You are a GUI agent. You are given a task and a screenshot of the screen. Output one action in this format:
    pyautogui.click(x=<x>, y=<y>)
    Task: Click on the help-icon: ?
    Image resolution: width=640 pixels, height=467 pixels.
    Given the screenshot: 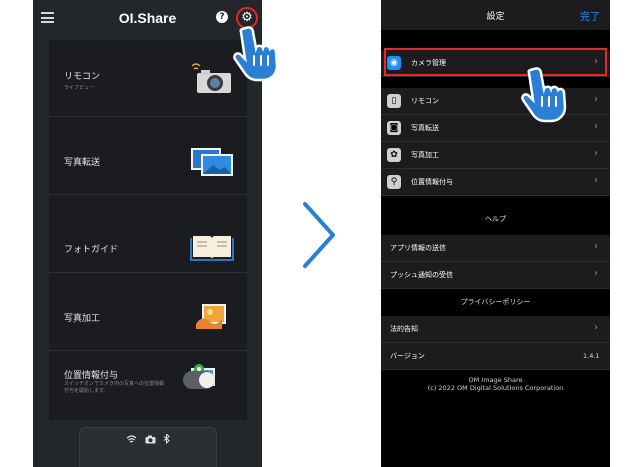 What is the action you would take?
    pyautogui.click(x=222, y=17)
    